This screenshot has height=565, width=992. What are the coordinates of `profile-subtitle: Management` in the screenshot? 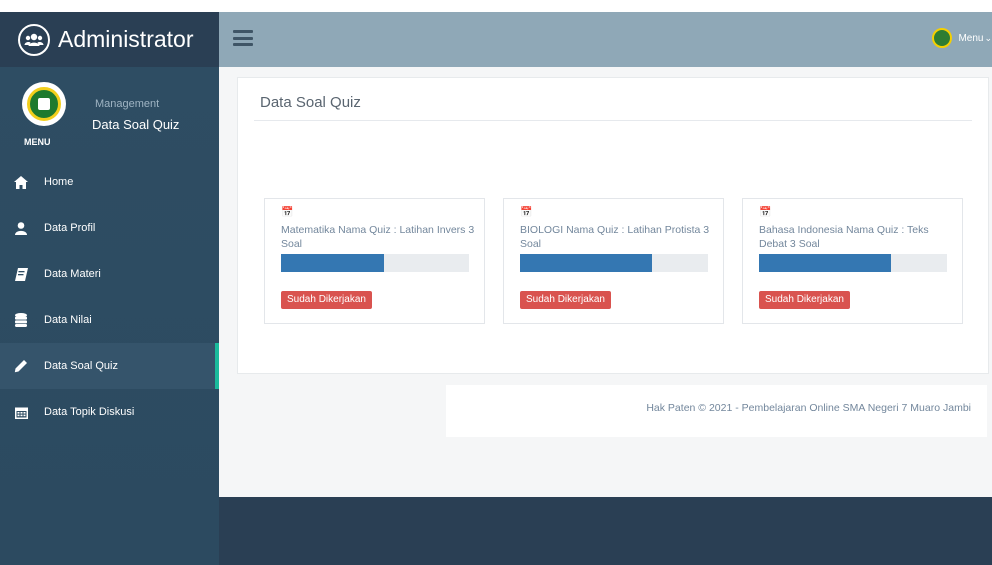 It's located at (127, 104).